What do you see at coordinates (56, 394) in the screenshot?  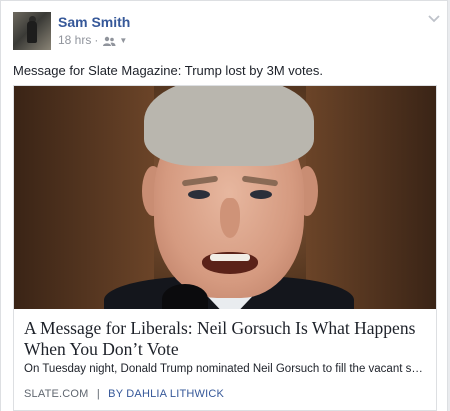 I see `link-domain: SLATE.COM` at bounding box center [56, 394].